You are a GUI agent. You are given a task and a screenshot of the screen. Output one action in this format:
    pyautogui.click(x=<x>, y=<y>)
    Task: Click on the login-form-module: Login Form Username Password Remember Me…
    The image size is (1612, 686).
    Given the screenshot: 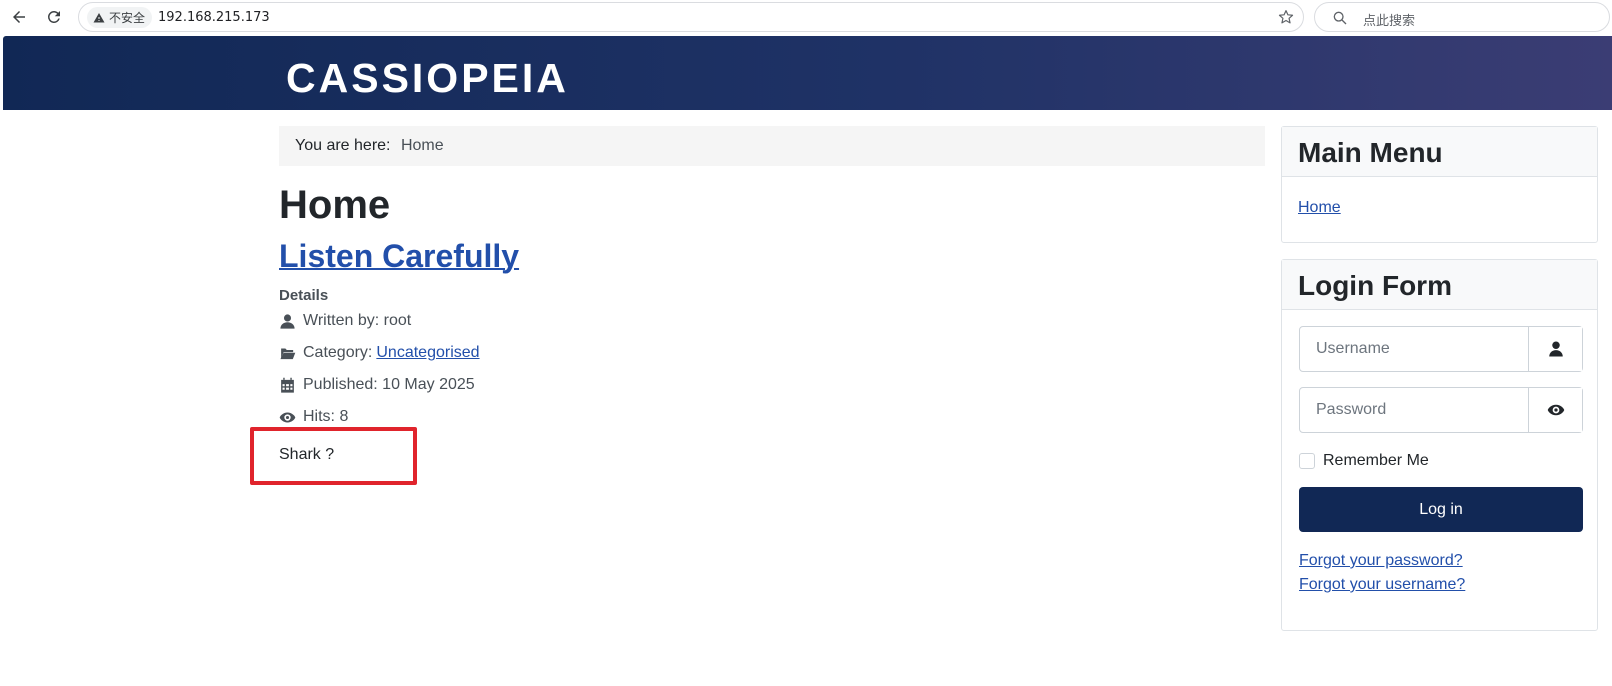 What is the action you would take?
    pyautogui.click(x=1439, y=445)
    